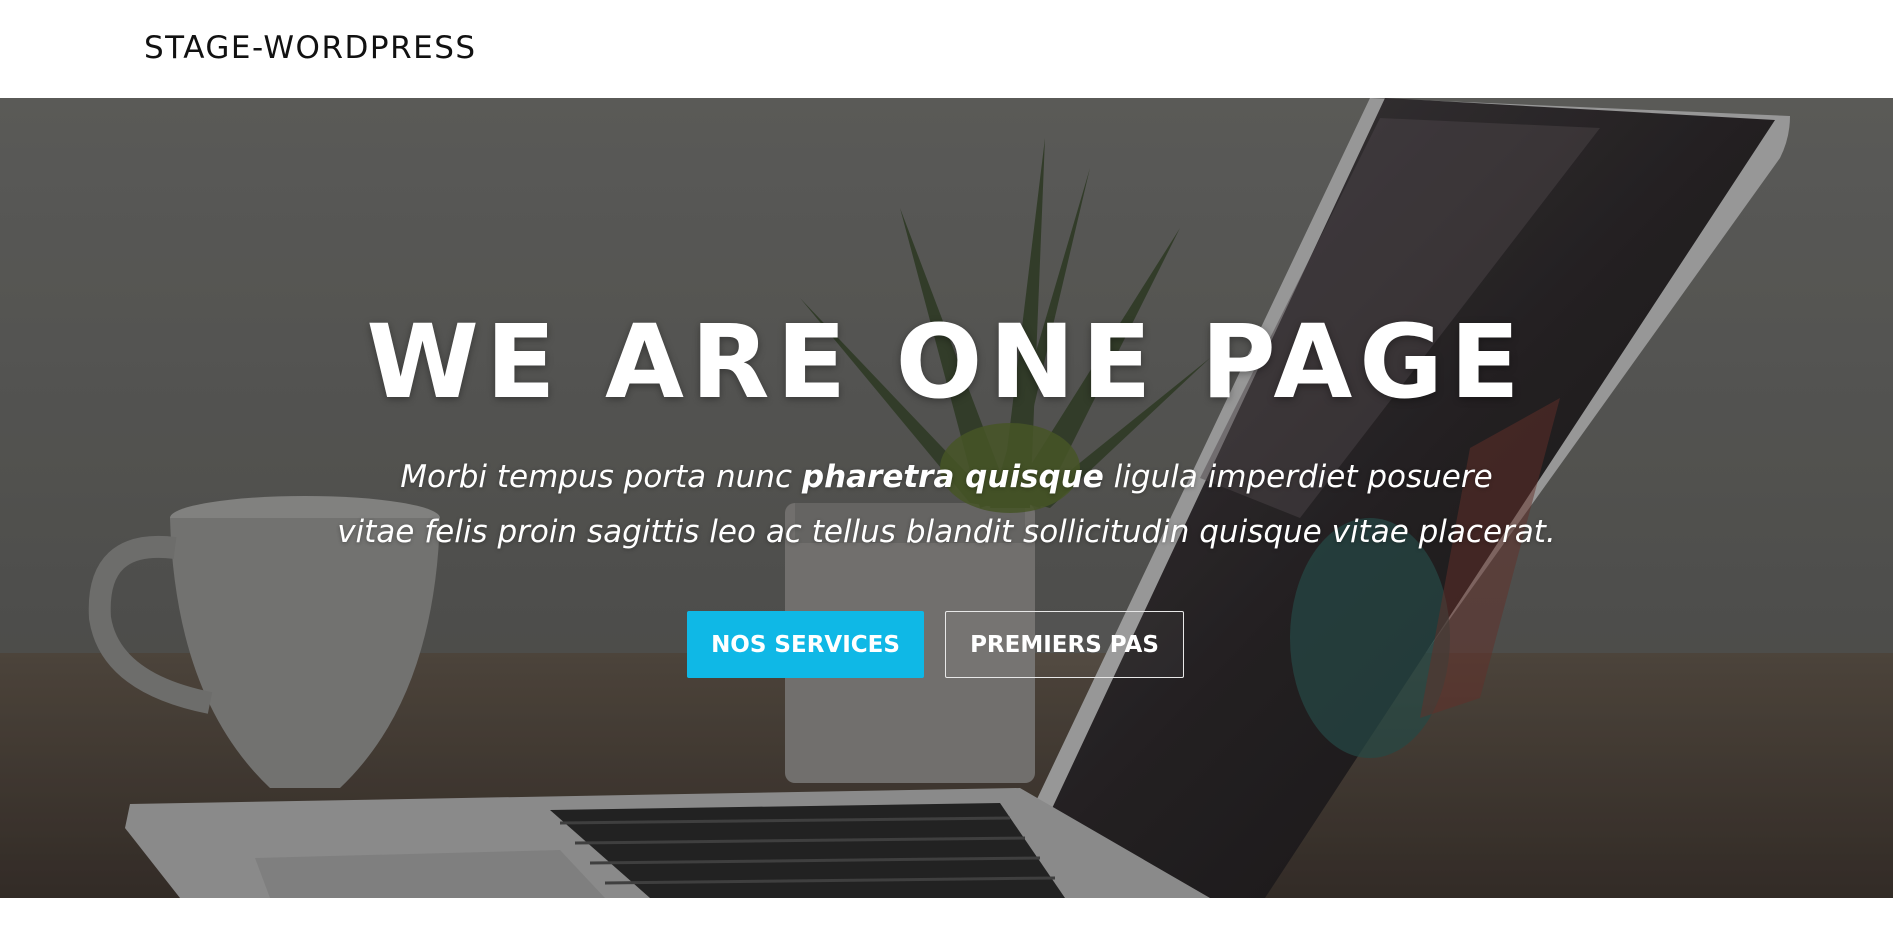 The height and width of the screenshot is (930, 1893). Describe the element at coordinates (601, 477) in the screenshot. I see `subtext-part-1: Morbi tempus porta nunc` at that location.